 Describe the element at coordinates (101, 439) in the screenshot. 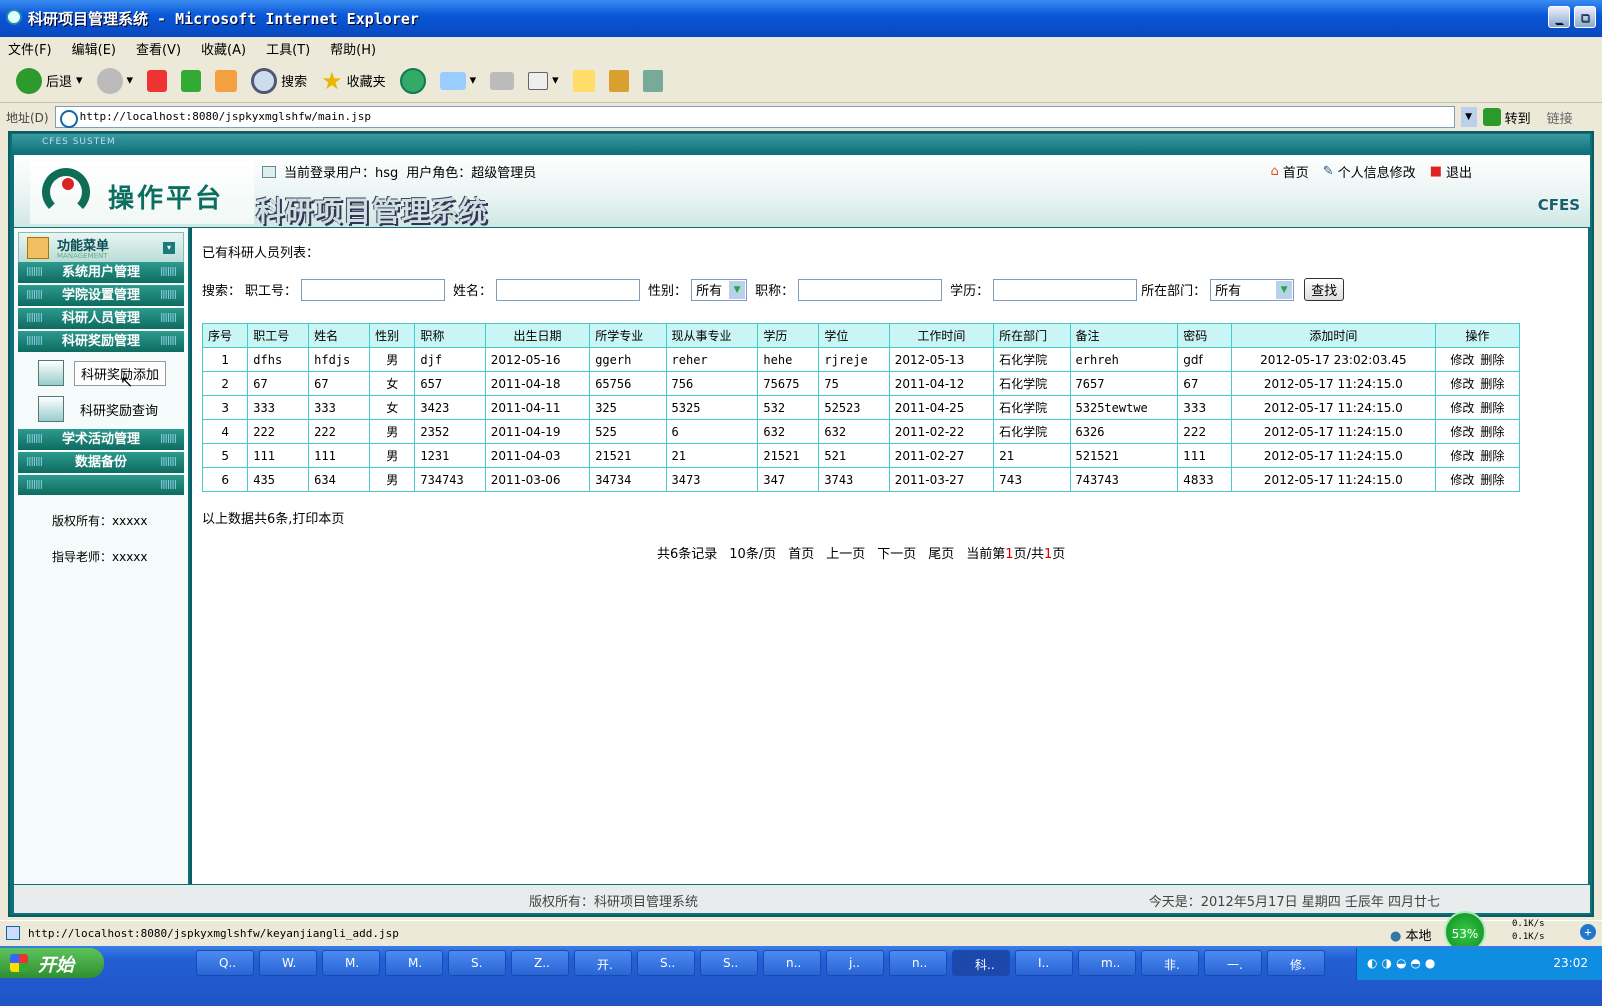

I see `sidebar-item-academic: 学术活动管理` at that location.